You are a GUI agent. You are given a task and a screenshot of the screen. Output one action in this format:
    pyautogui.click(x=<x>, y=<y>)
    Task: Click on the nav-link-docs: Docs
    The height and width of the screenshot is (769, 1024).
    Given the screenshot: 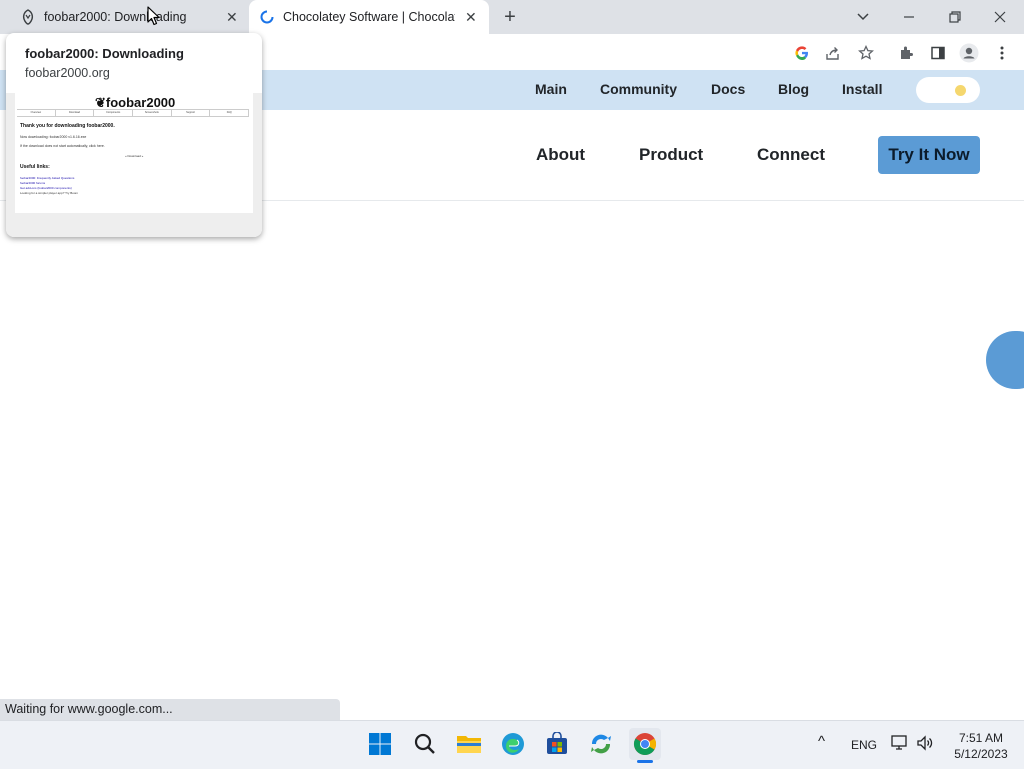 What is the action you would take?
    pyautogui.click(x=728, y=89)
    